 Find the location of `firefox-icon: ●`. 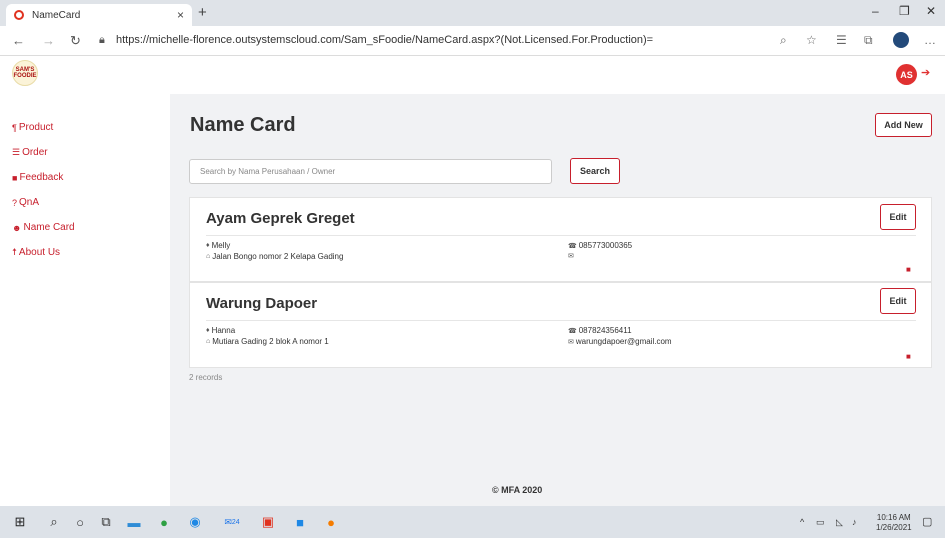

firefox-icon: ● is located at coordinates (331, 522).